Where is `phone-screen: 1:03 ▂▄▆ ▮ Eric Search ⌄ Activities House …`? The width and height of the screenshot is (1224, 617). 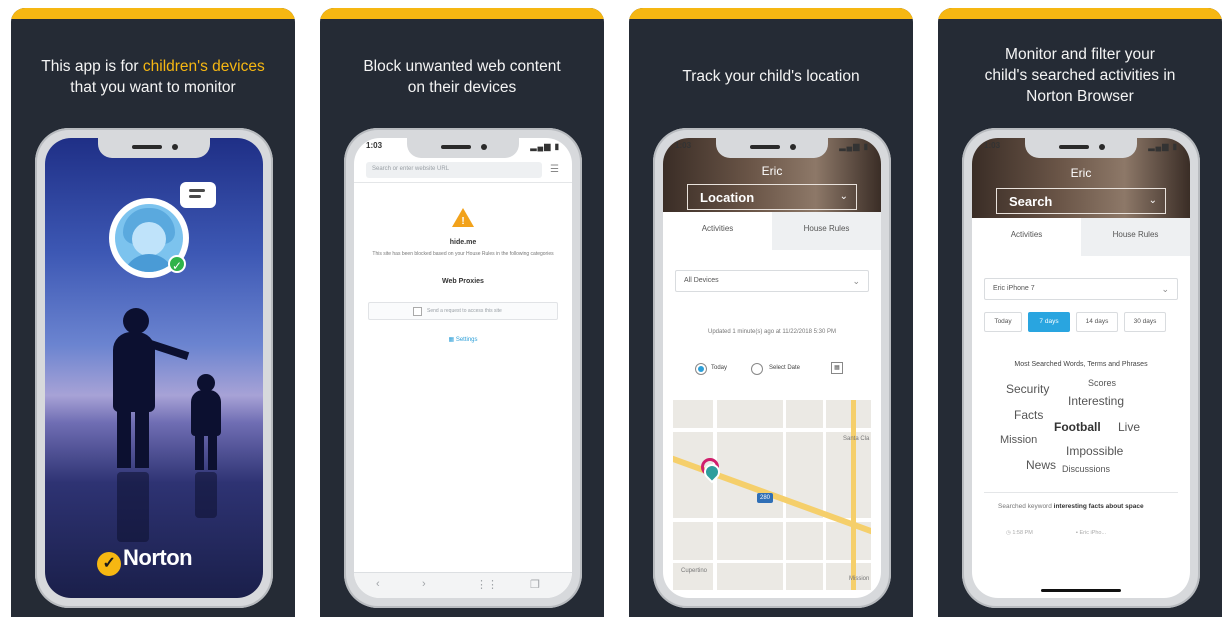 phone-screen: 1:03 ▂▄▆ ▮ Eric Search ⌄ Activities House … is located at coordinates (1081, 368).